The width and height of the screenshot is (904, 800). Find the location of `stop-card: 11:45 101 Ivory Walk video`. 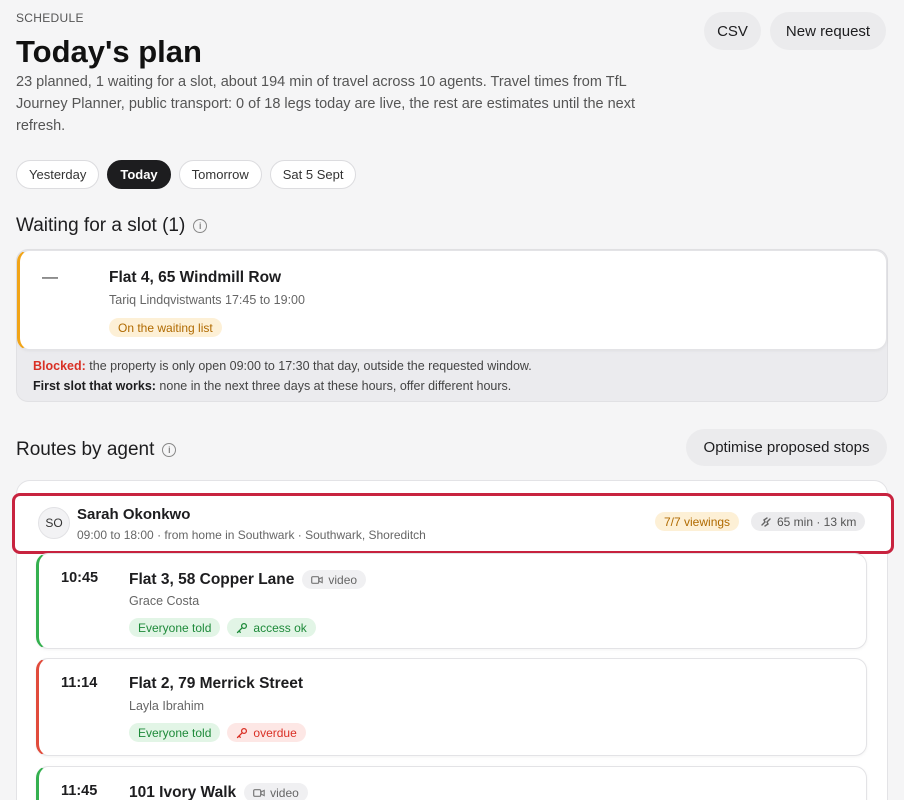

stop-card: 11:45 101 Ivory Walk video is located at coordinates (451, 783).